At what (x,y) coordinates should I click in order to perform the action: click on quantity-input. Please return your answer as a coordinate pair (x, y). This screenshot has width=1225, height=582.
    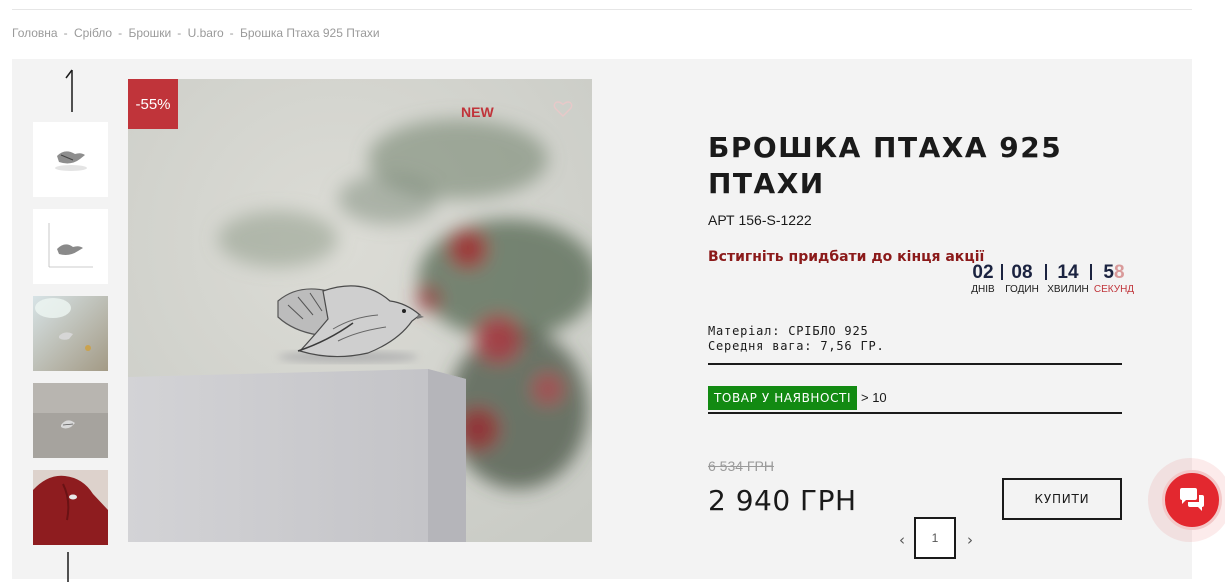
    Looking at the image, I should click on (935, 538).